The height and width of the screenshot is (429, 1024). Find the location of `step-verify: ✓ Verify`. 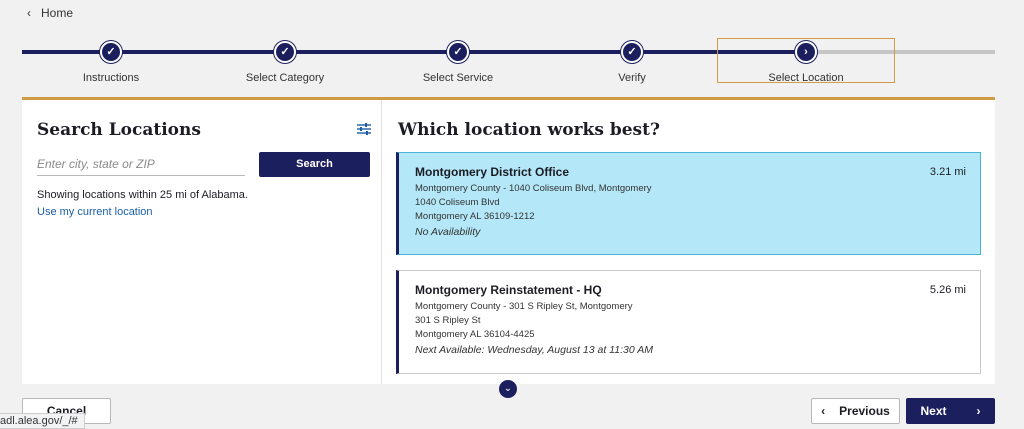

step-verify: ✓ Verify is located at coordinates (632, 62).